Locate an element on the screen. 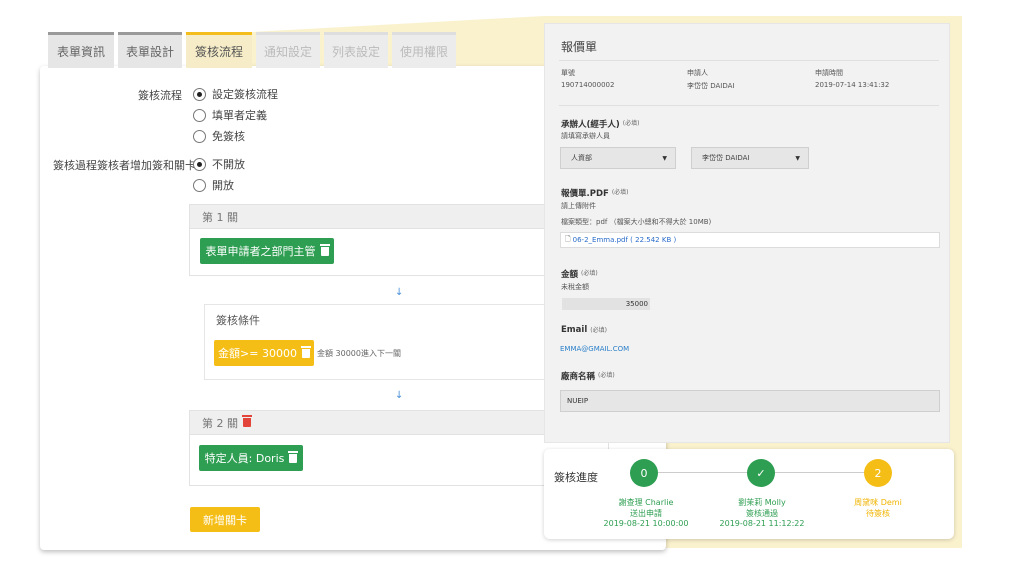 This screenshot has width=1024, height=576. vendor-field: NUEIP is located at coordinates (750, 401).